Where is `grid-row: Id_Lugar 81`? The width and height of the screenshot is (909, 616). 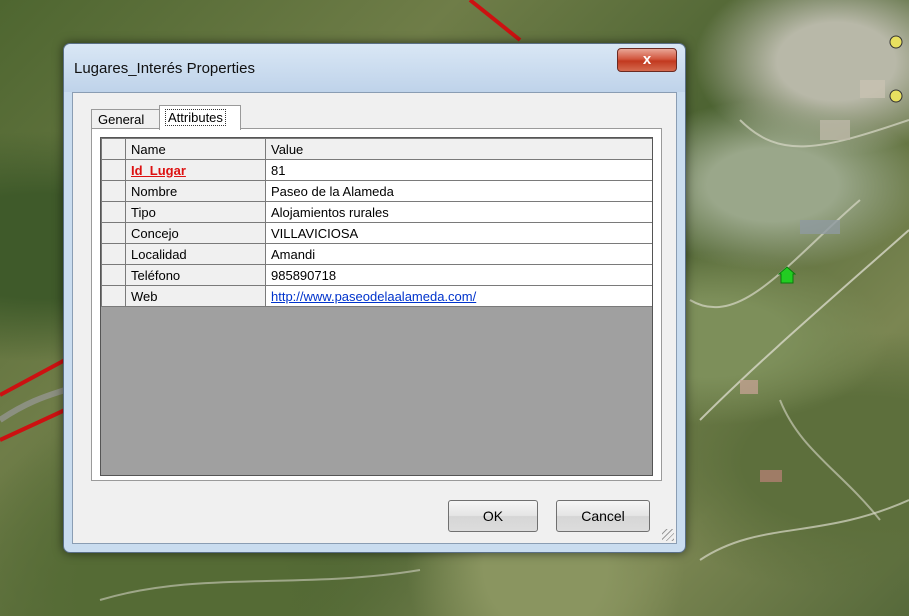 grid-row: Id_Lugar 81 is located at coordinates (376, 170).